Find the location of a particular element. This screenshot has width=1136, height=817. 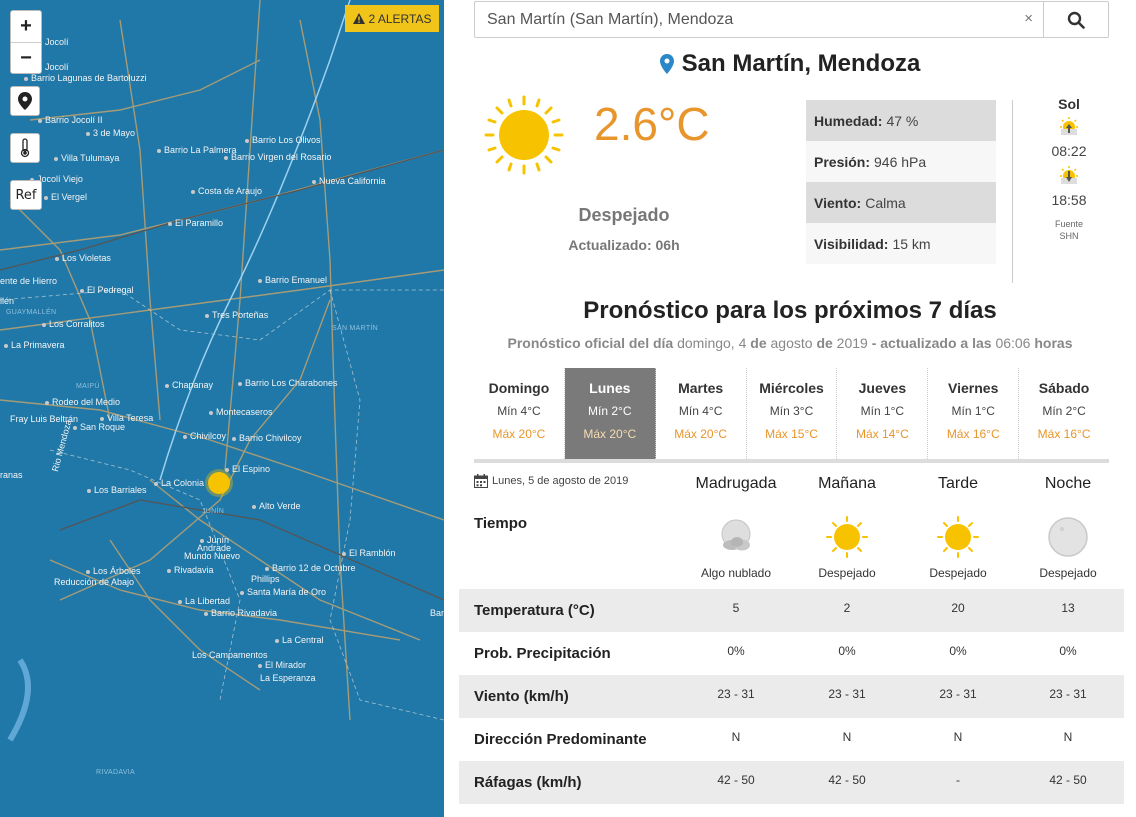

region-label: RIVADAVIA is located at coordinates (116, 772).